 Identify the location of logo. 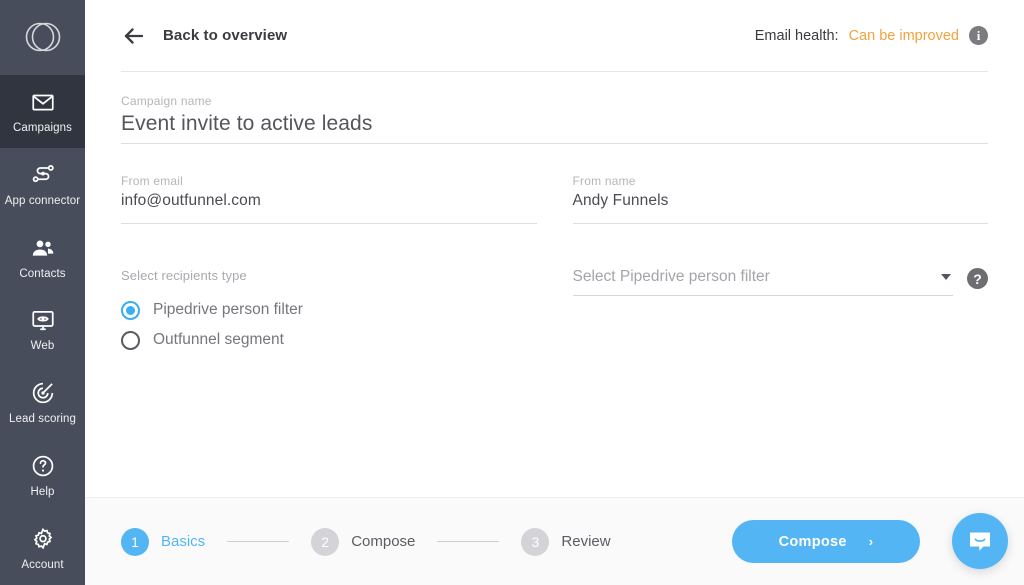
(42, 37).